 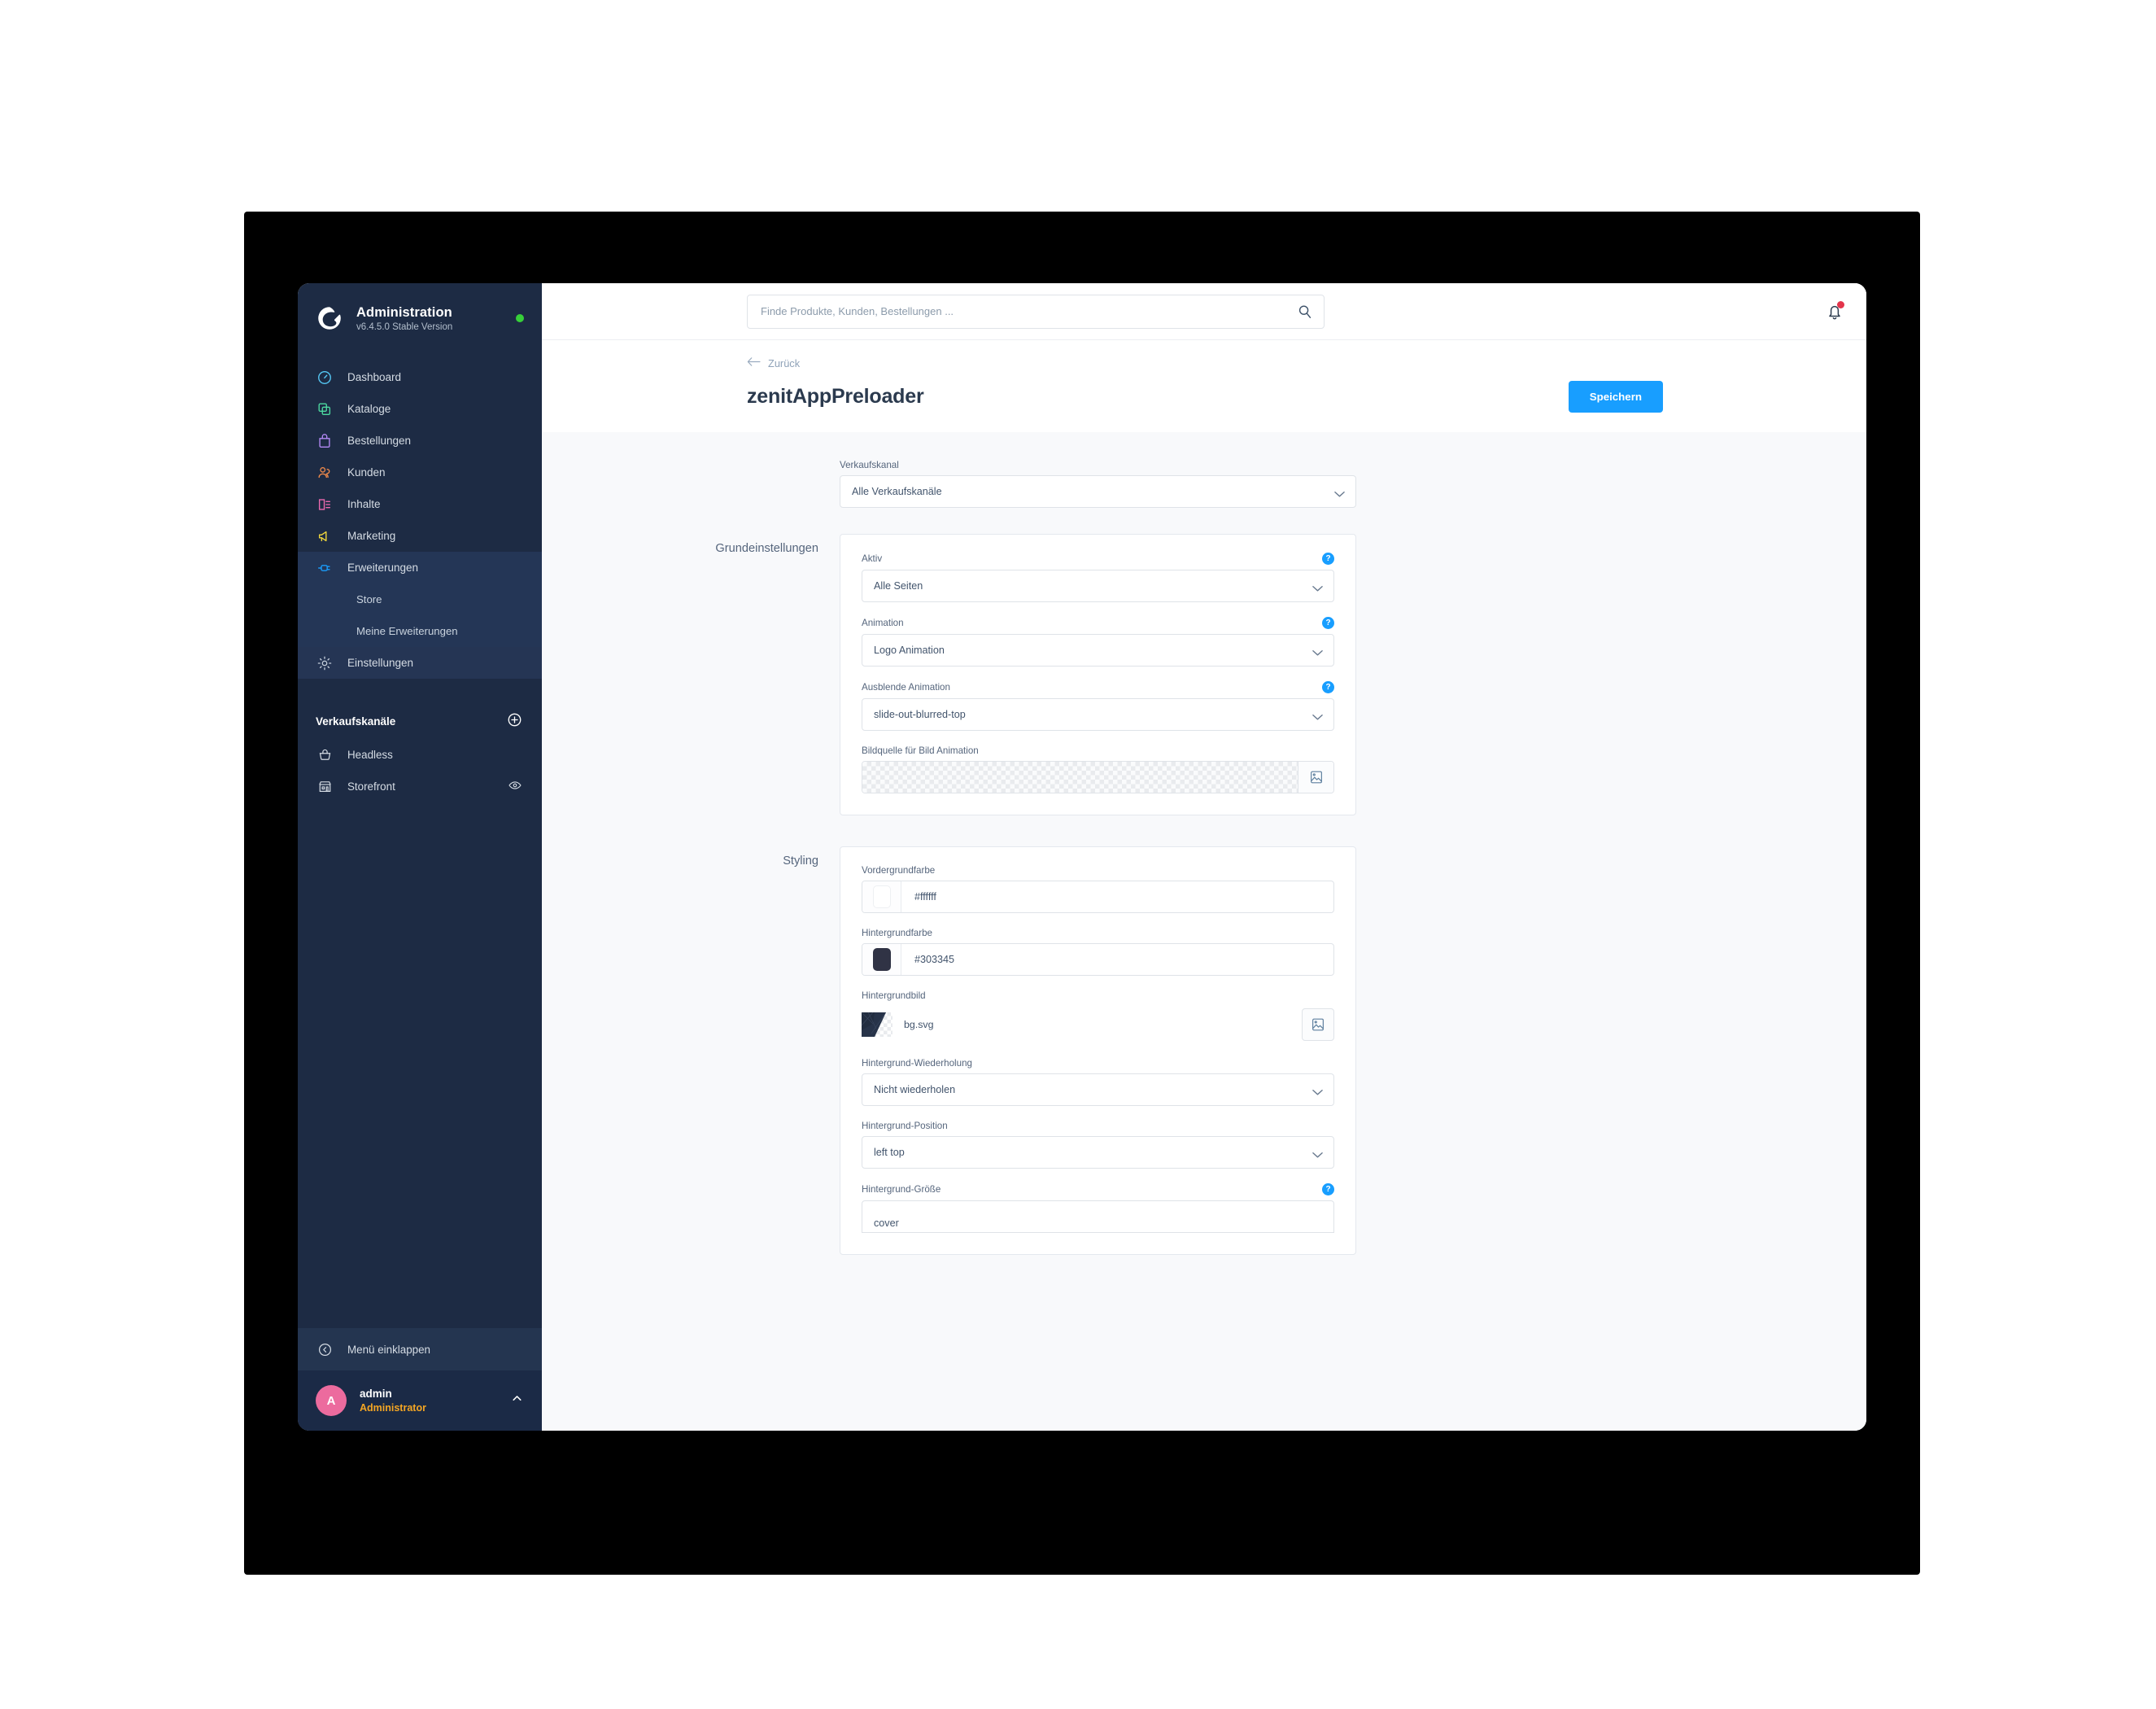 What do you see at coordinates (905, 1126) in the screenshot?
I see `field-label-hintergrund-position: Hintergrund-Position` at bounding box center [905, 1126].